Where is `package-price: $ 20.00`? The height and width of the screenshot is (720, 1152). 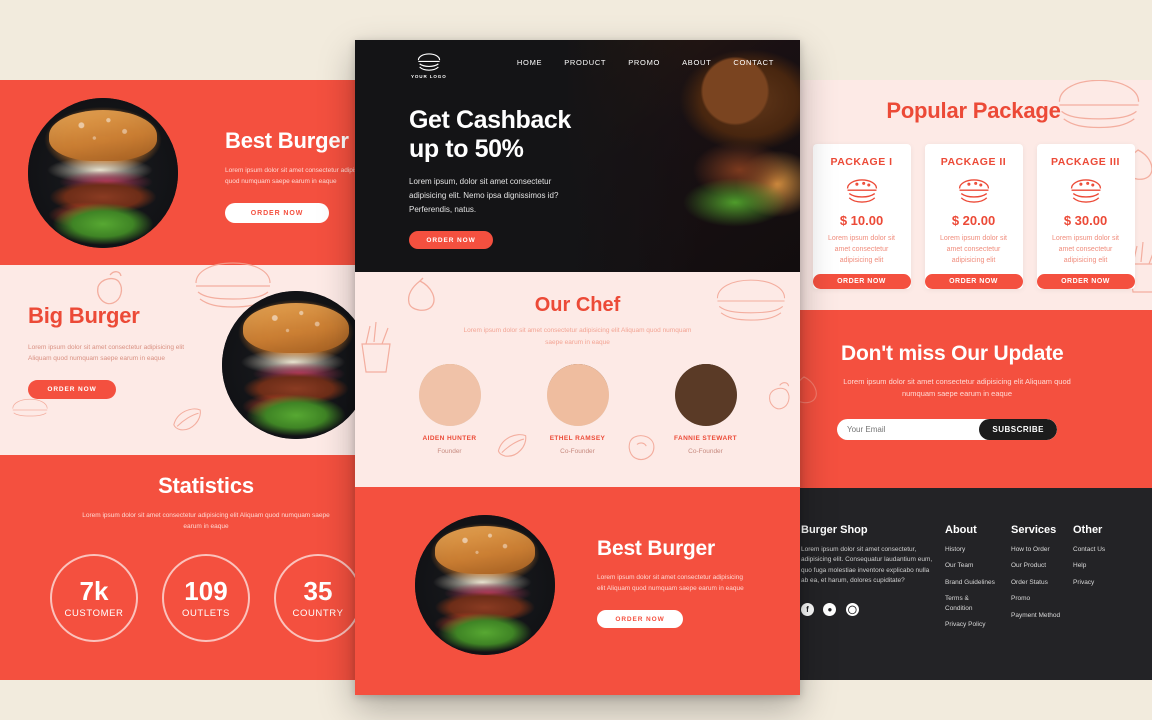
package-price: $ 20.00 is located at coordinates (973, 220).